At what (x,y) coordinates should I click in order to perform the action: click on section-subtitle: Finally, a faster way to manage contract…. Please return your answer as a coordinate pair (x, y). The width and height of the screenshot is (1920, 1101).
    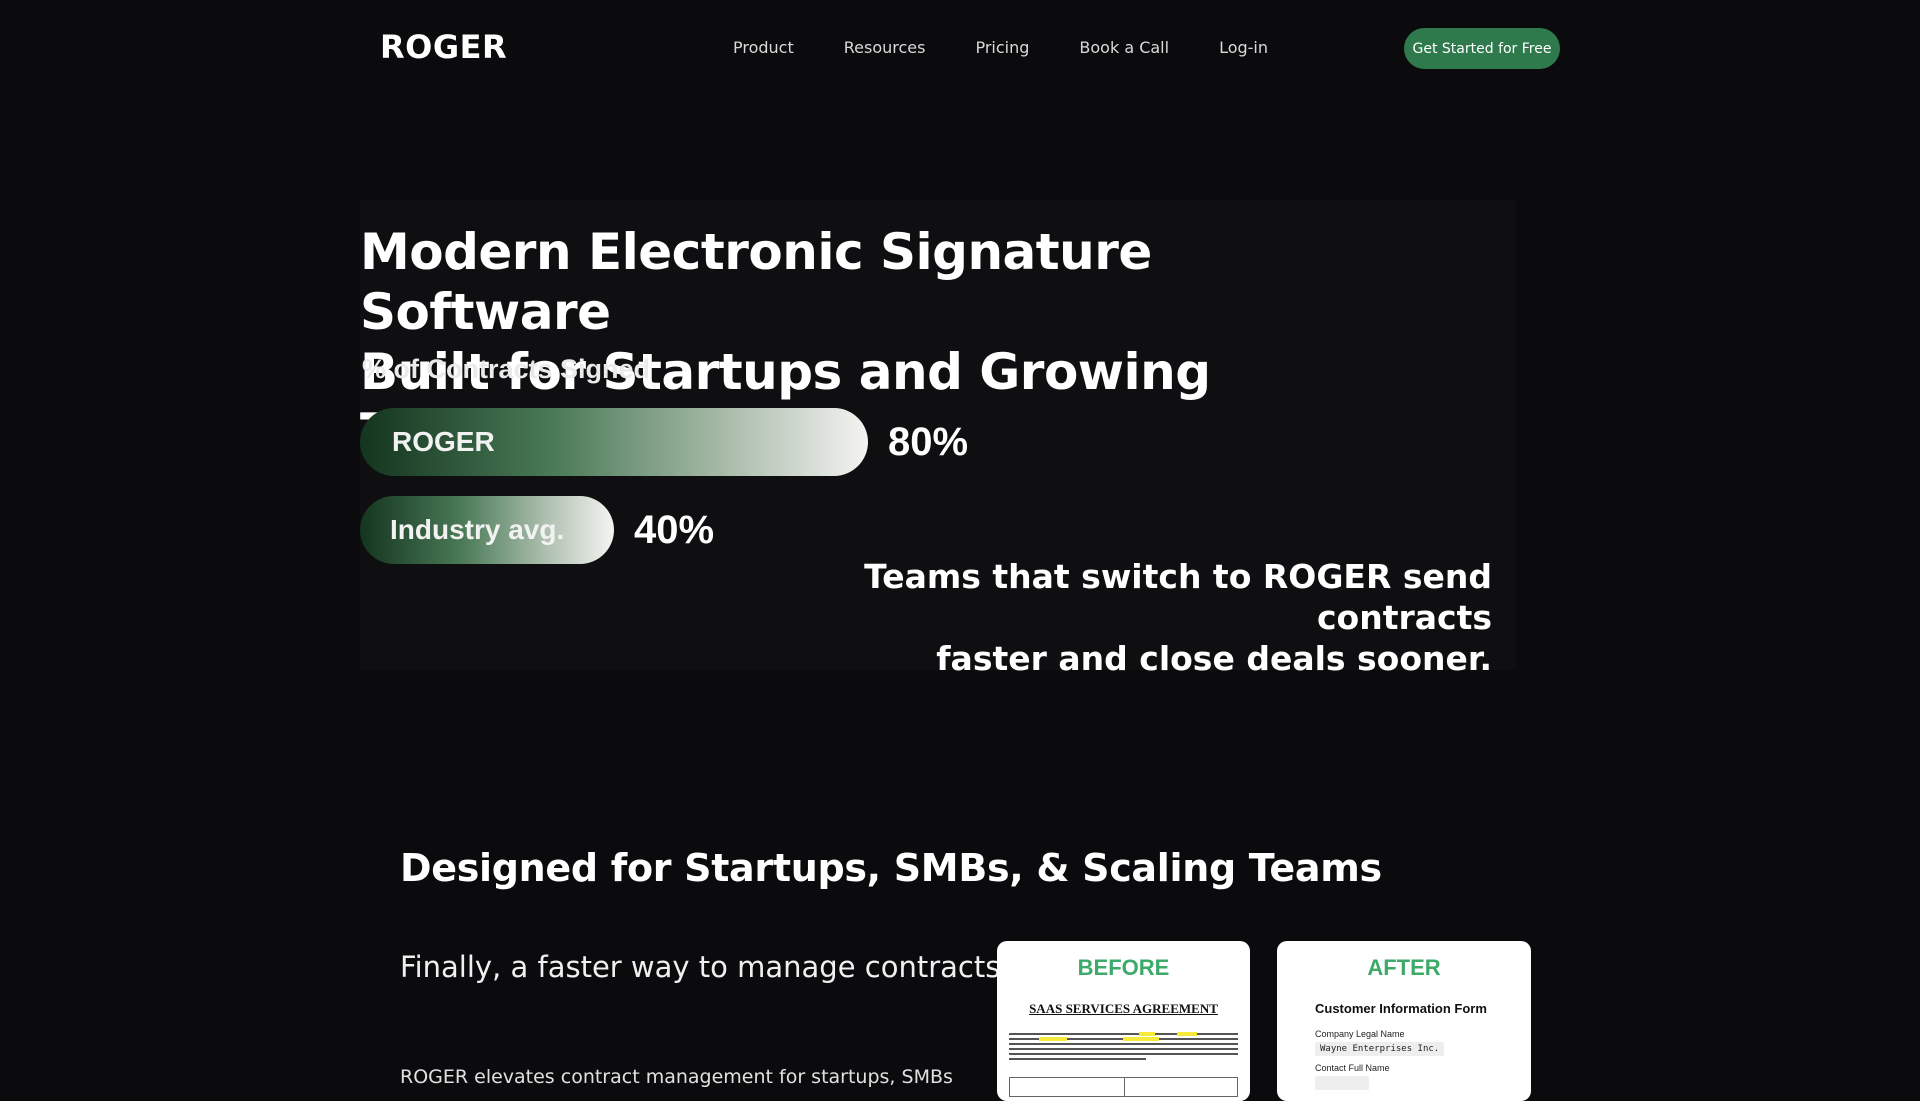
    Looking at the image, I should click on (705, 967).